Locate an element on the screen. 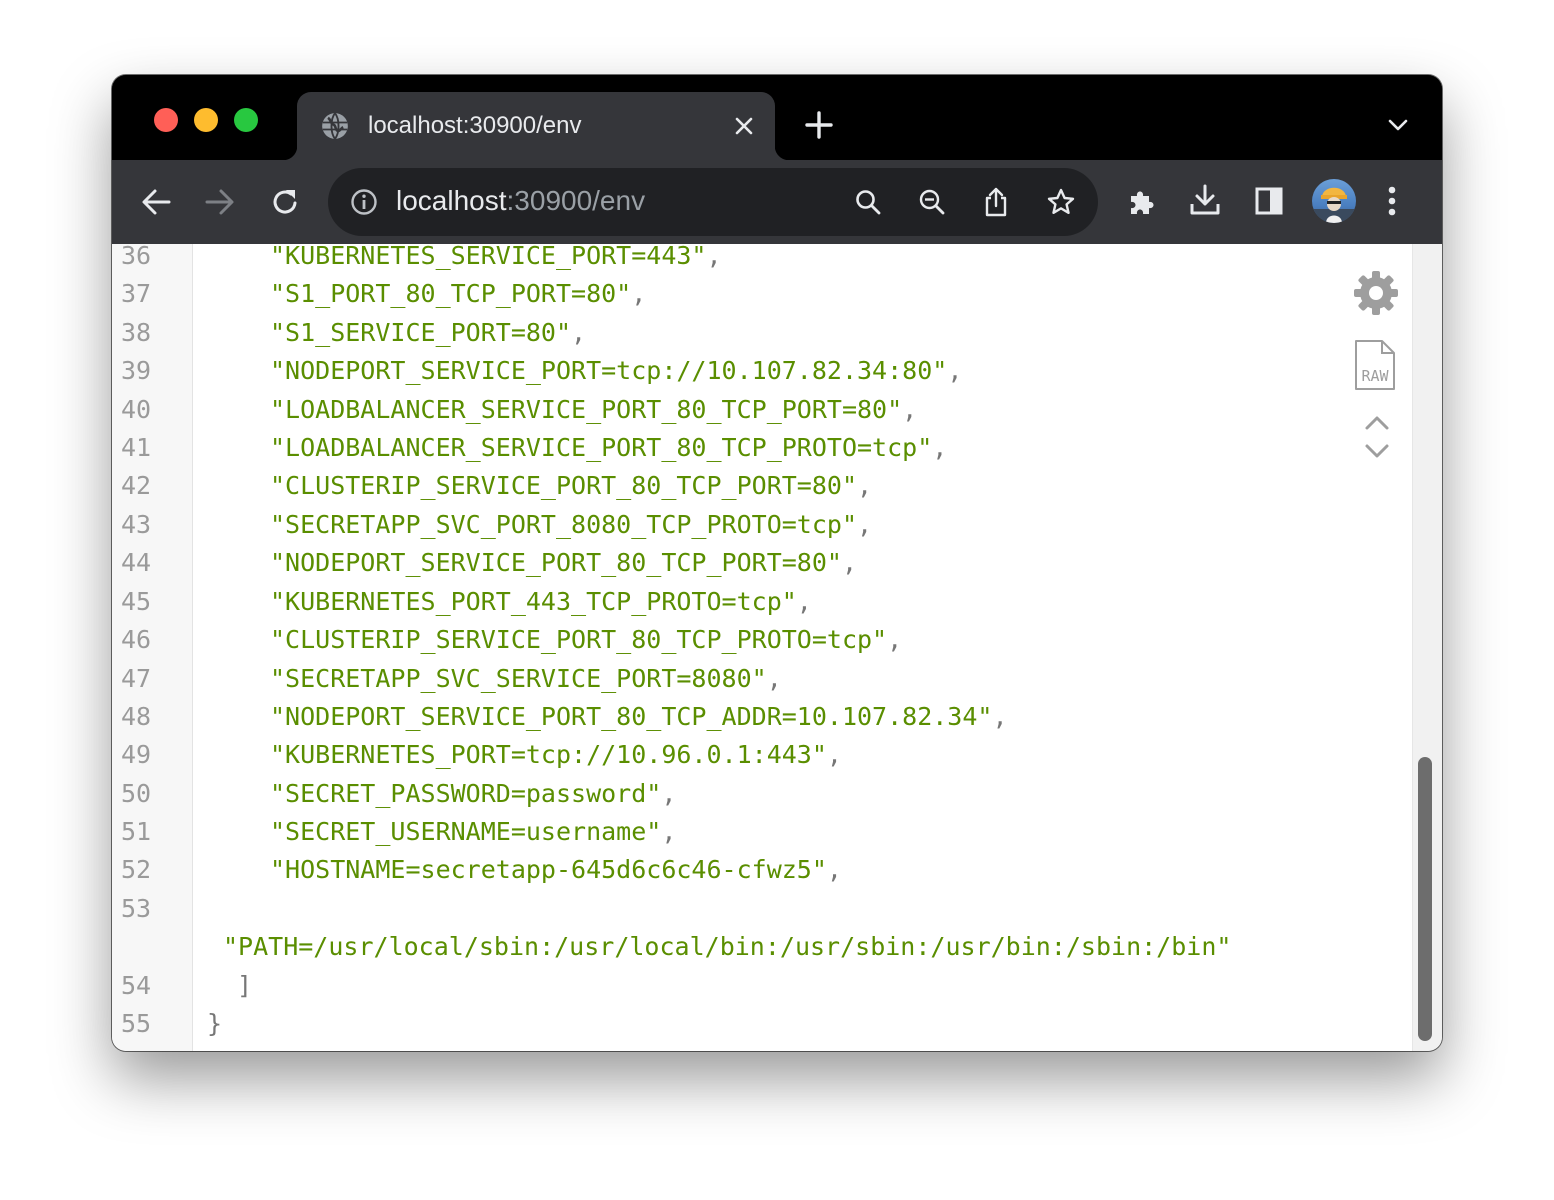 This screenshot has height=1200, width=1554. json-string: "KUBERNETES_PORT_443_TCP_PROTO=tcp" is located at coordinates (533, 601).